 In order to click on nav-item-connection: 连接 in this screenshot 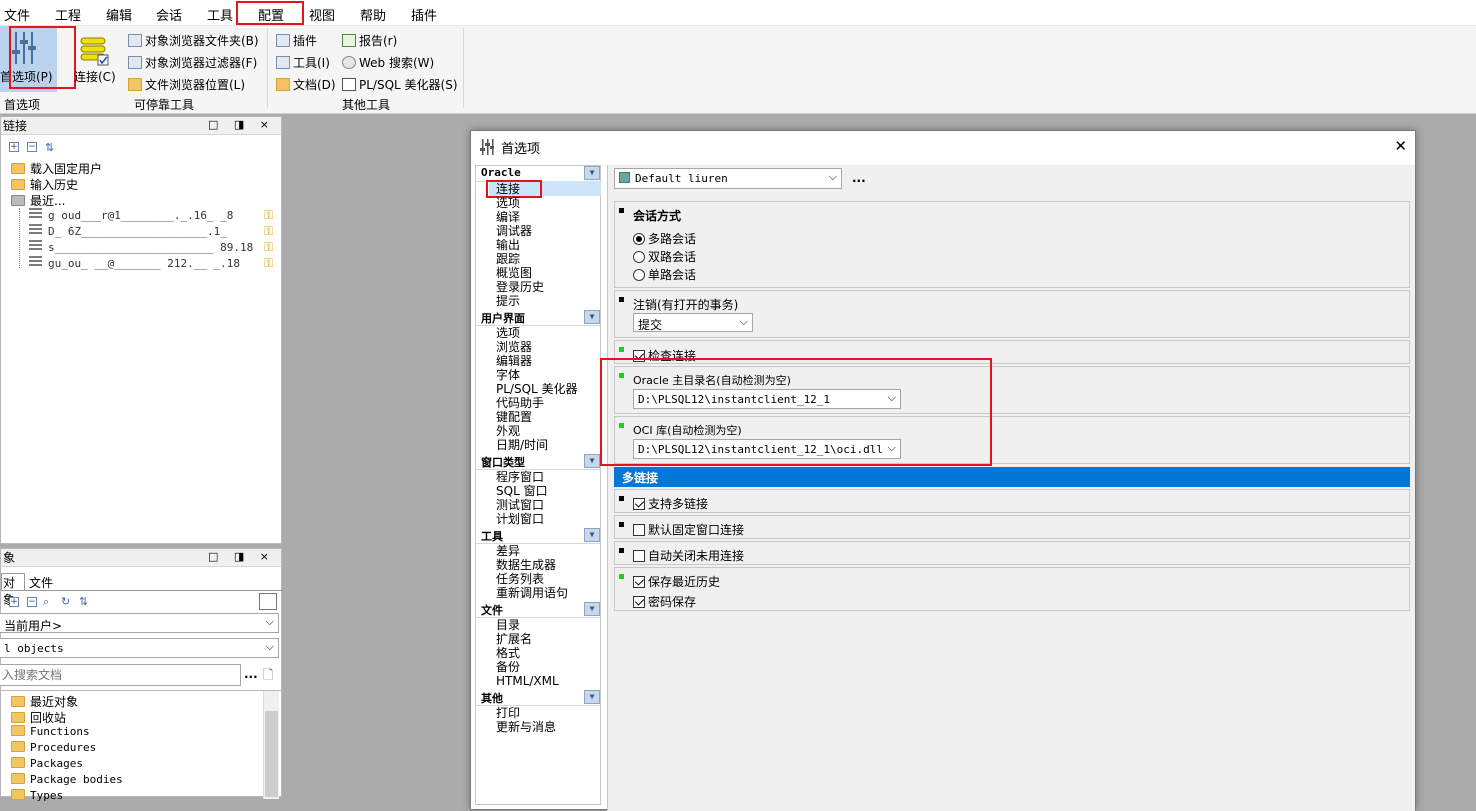, I will do `click(508, 189)`.